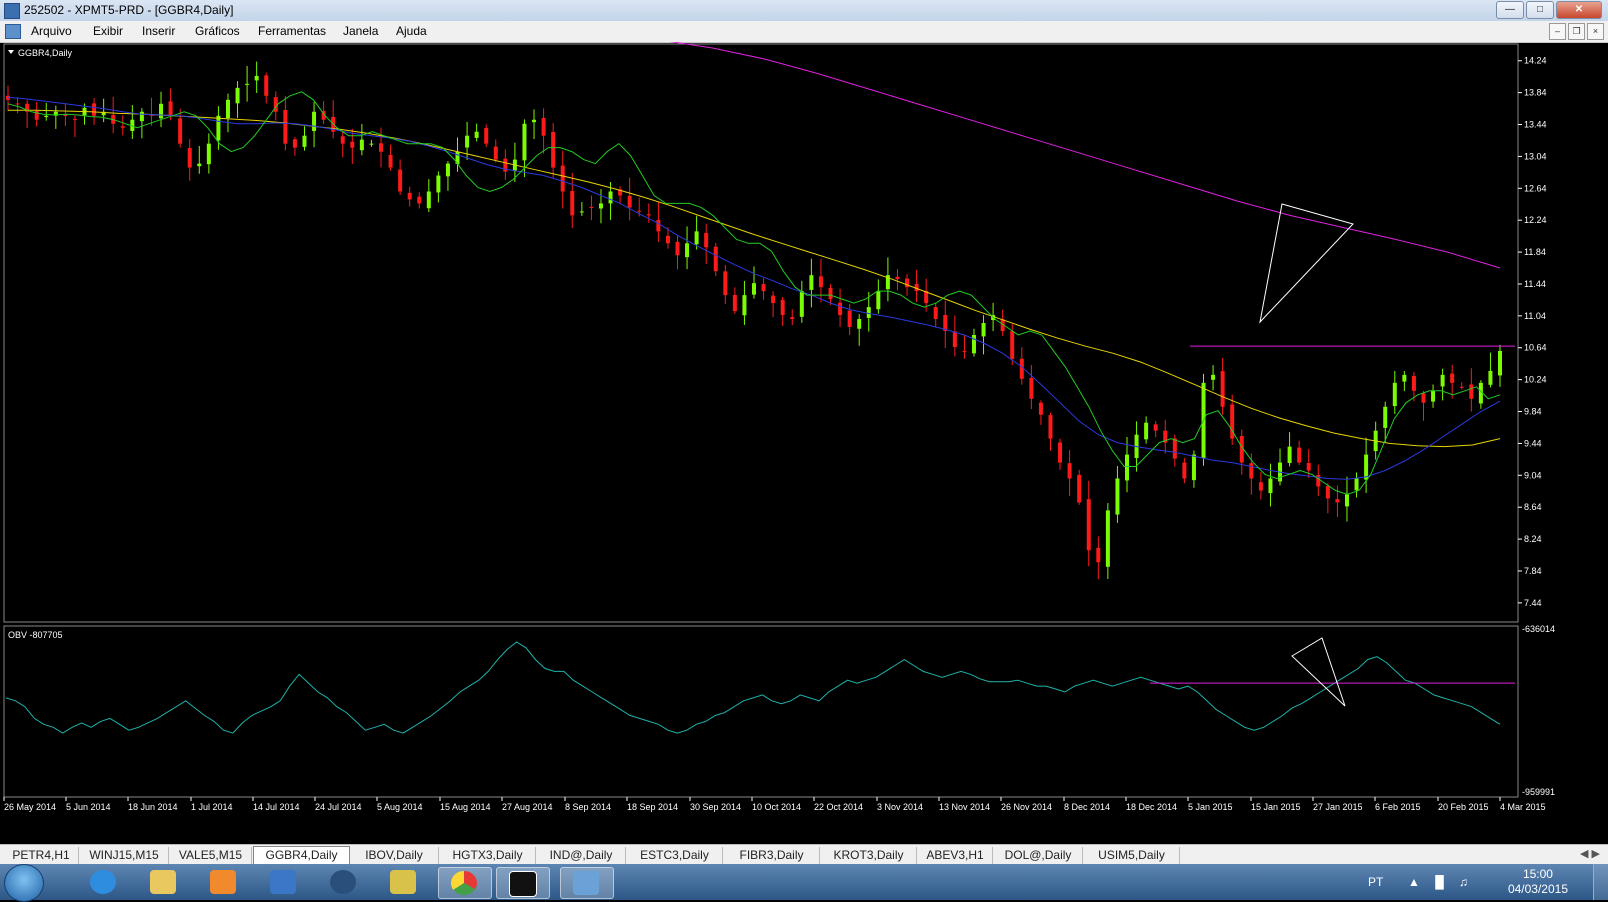  Describe the element at coordinates (13, 31) in the screenshot. I see `document-icon` at that location.